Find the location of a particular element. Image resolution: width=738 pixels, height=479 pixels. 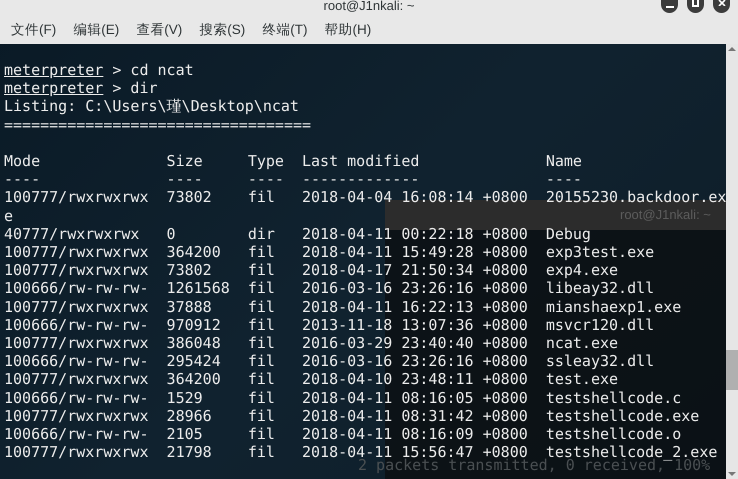

table-cell-text: exp3test.exe is located at coordinates (601, 252).